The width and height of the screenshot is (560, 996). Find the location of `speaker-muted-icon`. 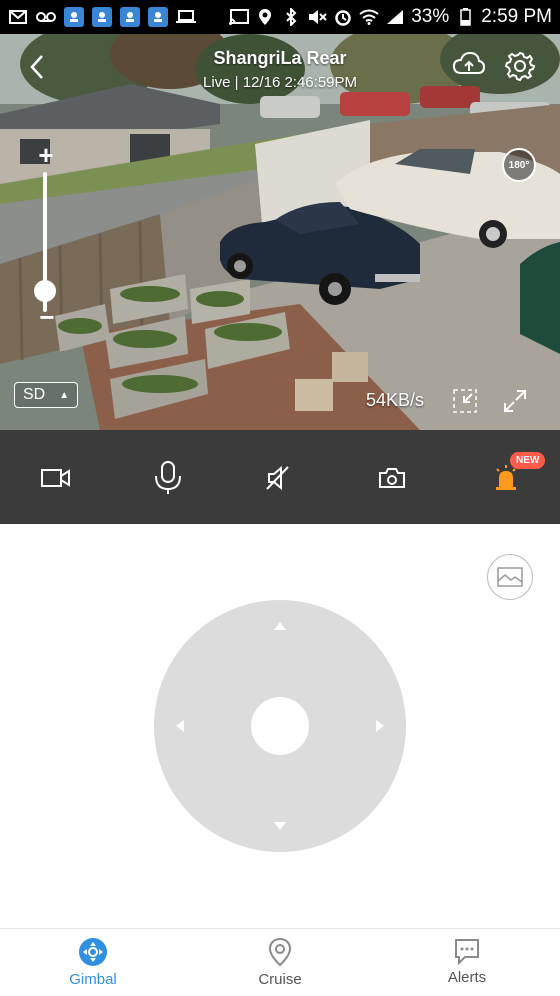

speaker-muted-icon is located at coordinates (277, 478).